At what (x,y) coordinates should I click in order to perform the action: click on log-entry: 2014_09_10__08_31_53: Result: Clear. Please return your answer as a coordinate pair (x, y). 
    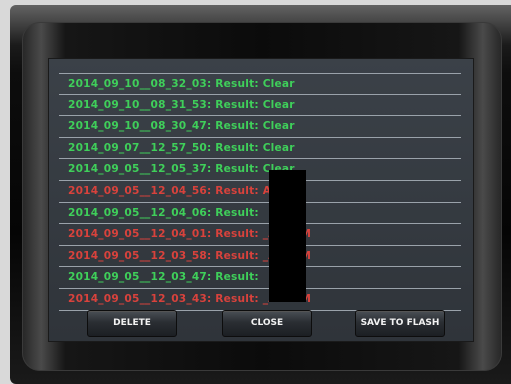
    Looking at the image, I should click on (260, 106).